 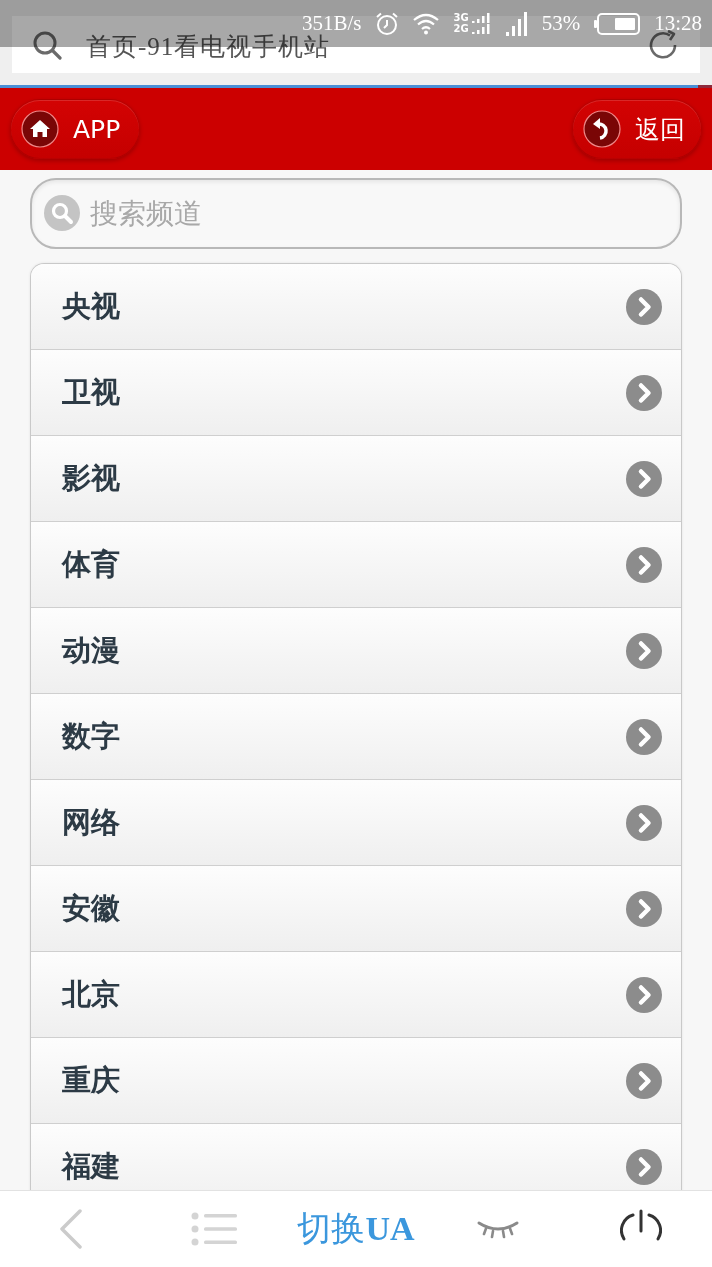 What do you see at coordinates (40, 129) in the screenshot?
I see `home-icon` at bounding box center [40, 129].